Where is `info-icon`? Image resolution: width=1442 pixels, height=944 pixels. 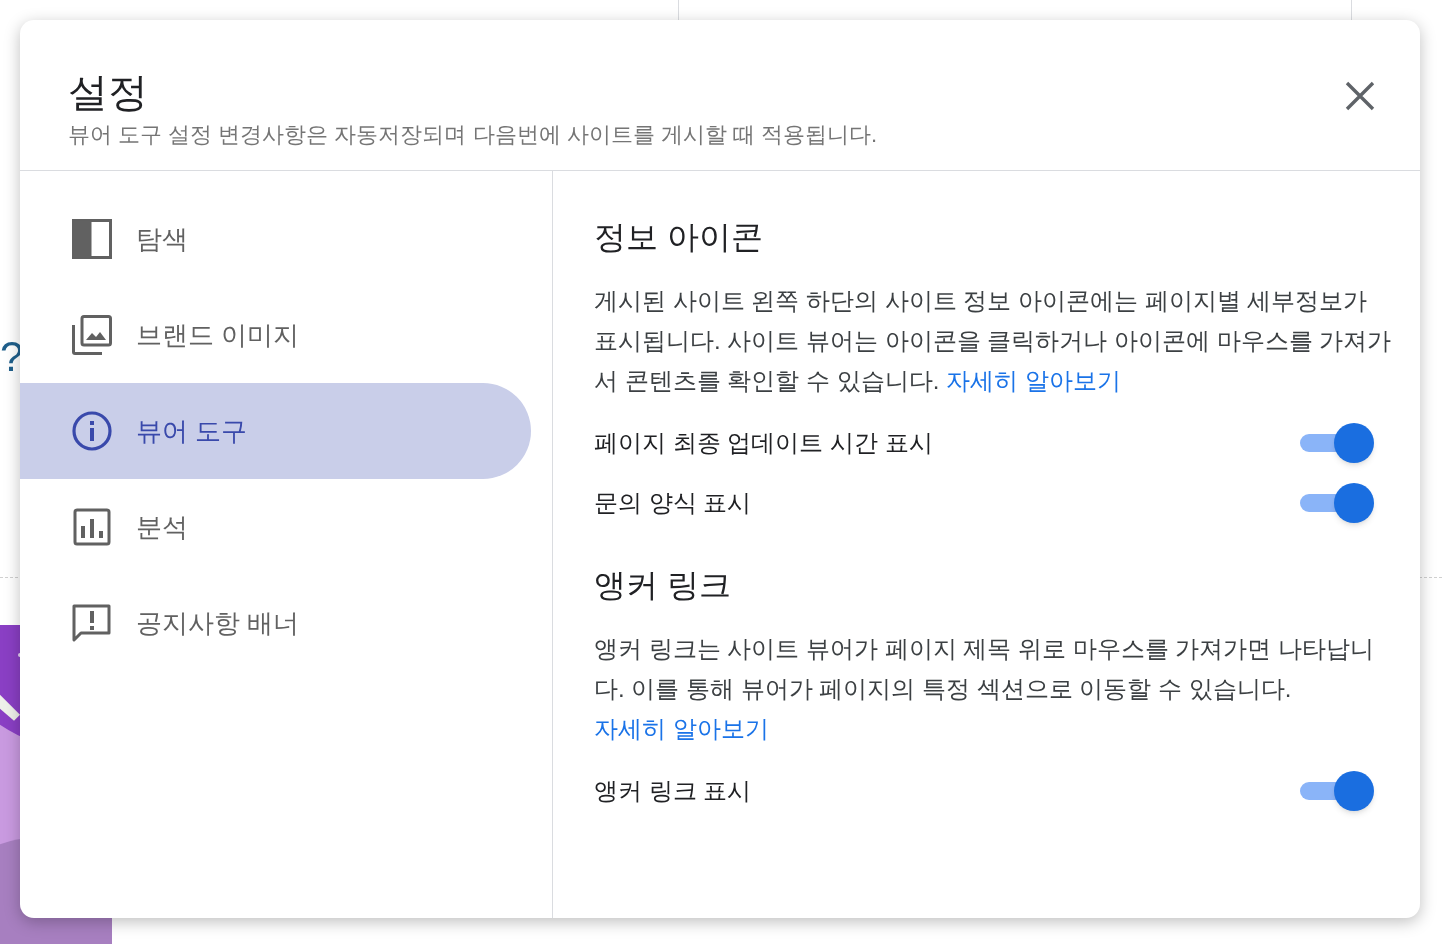
info-icon is located at coordinates (92, 431).